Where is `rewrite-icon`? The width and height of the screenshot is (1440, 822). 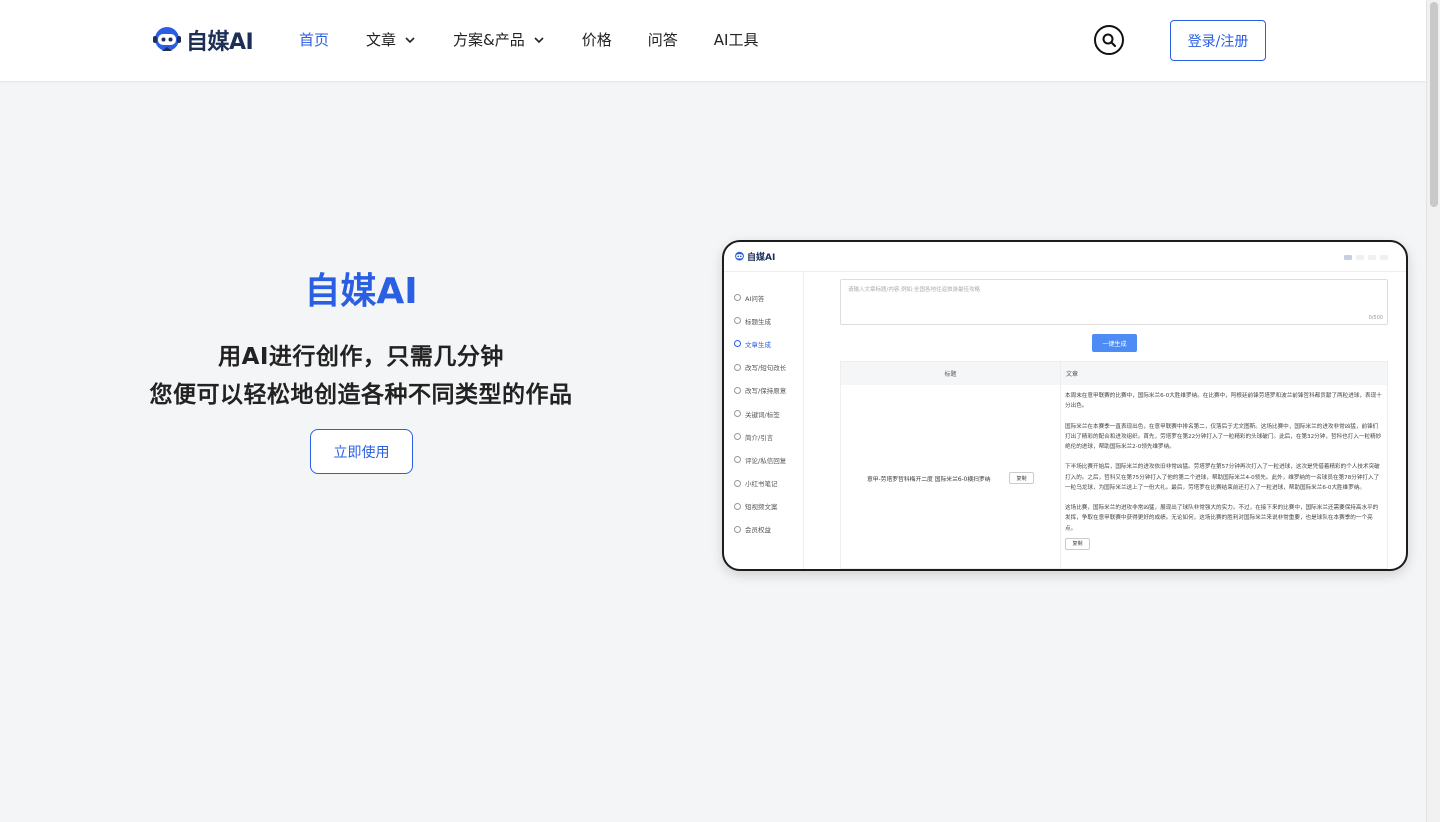 rewrite-icon is located at coordinates (737, 390).